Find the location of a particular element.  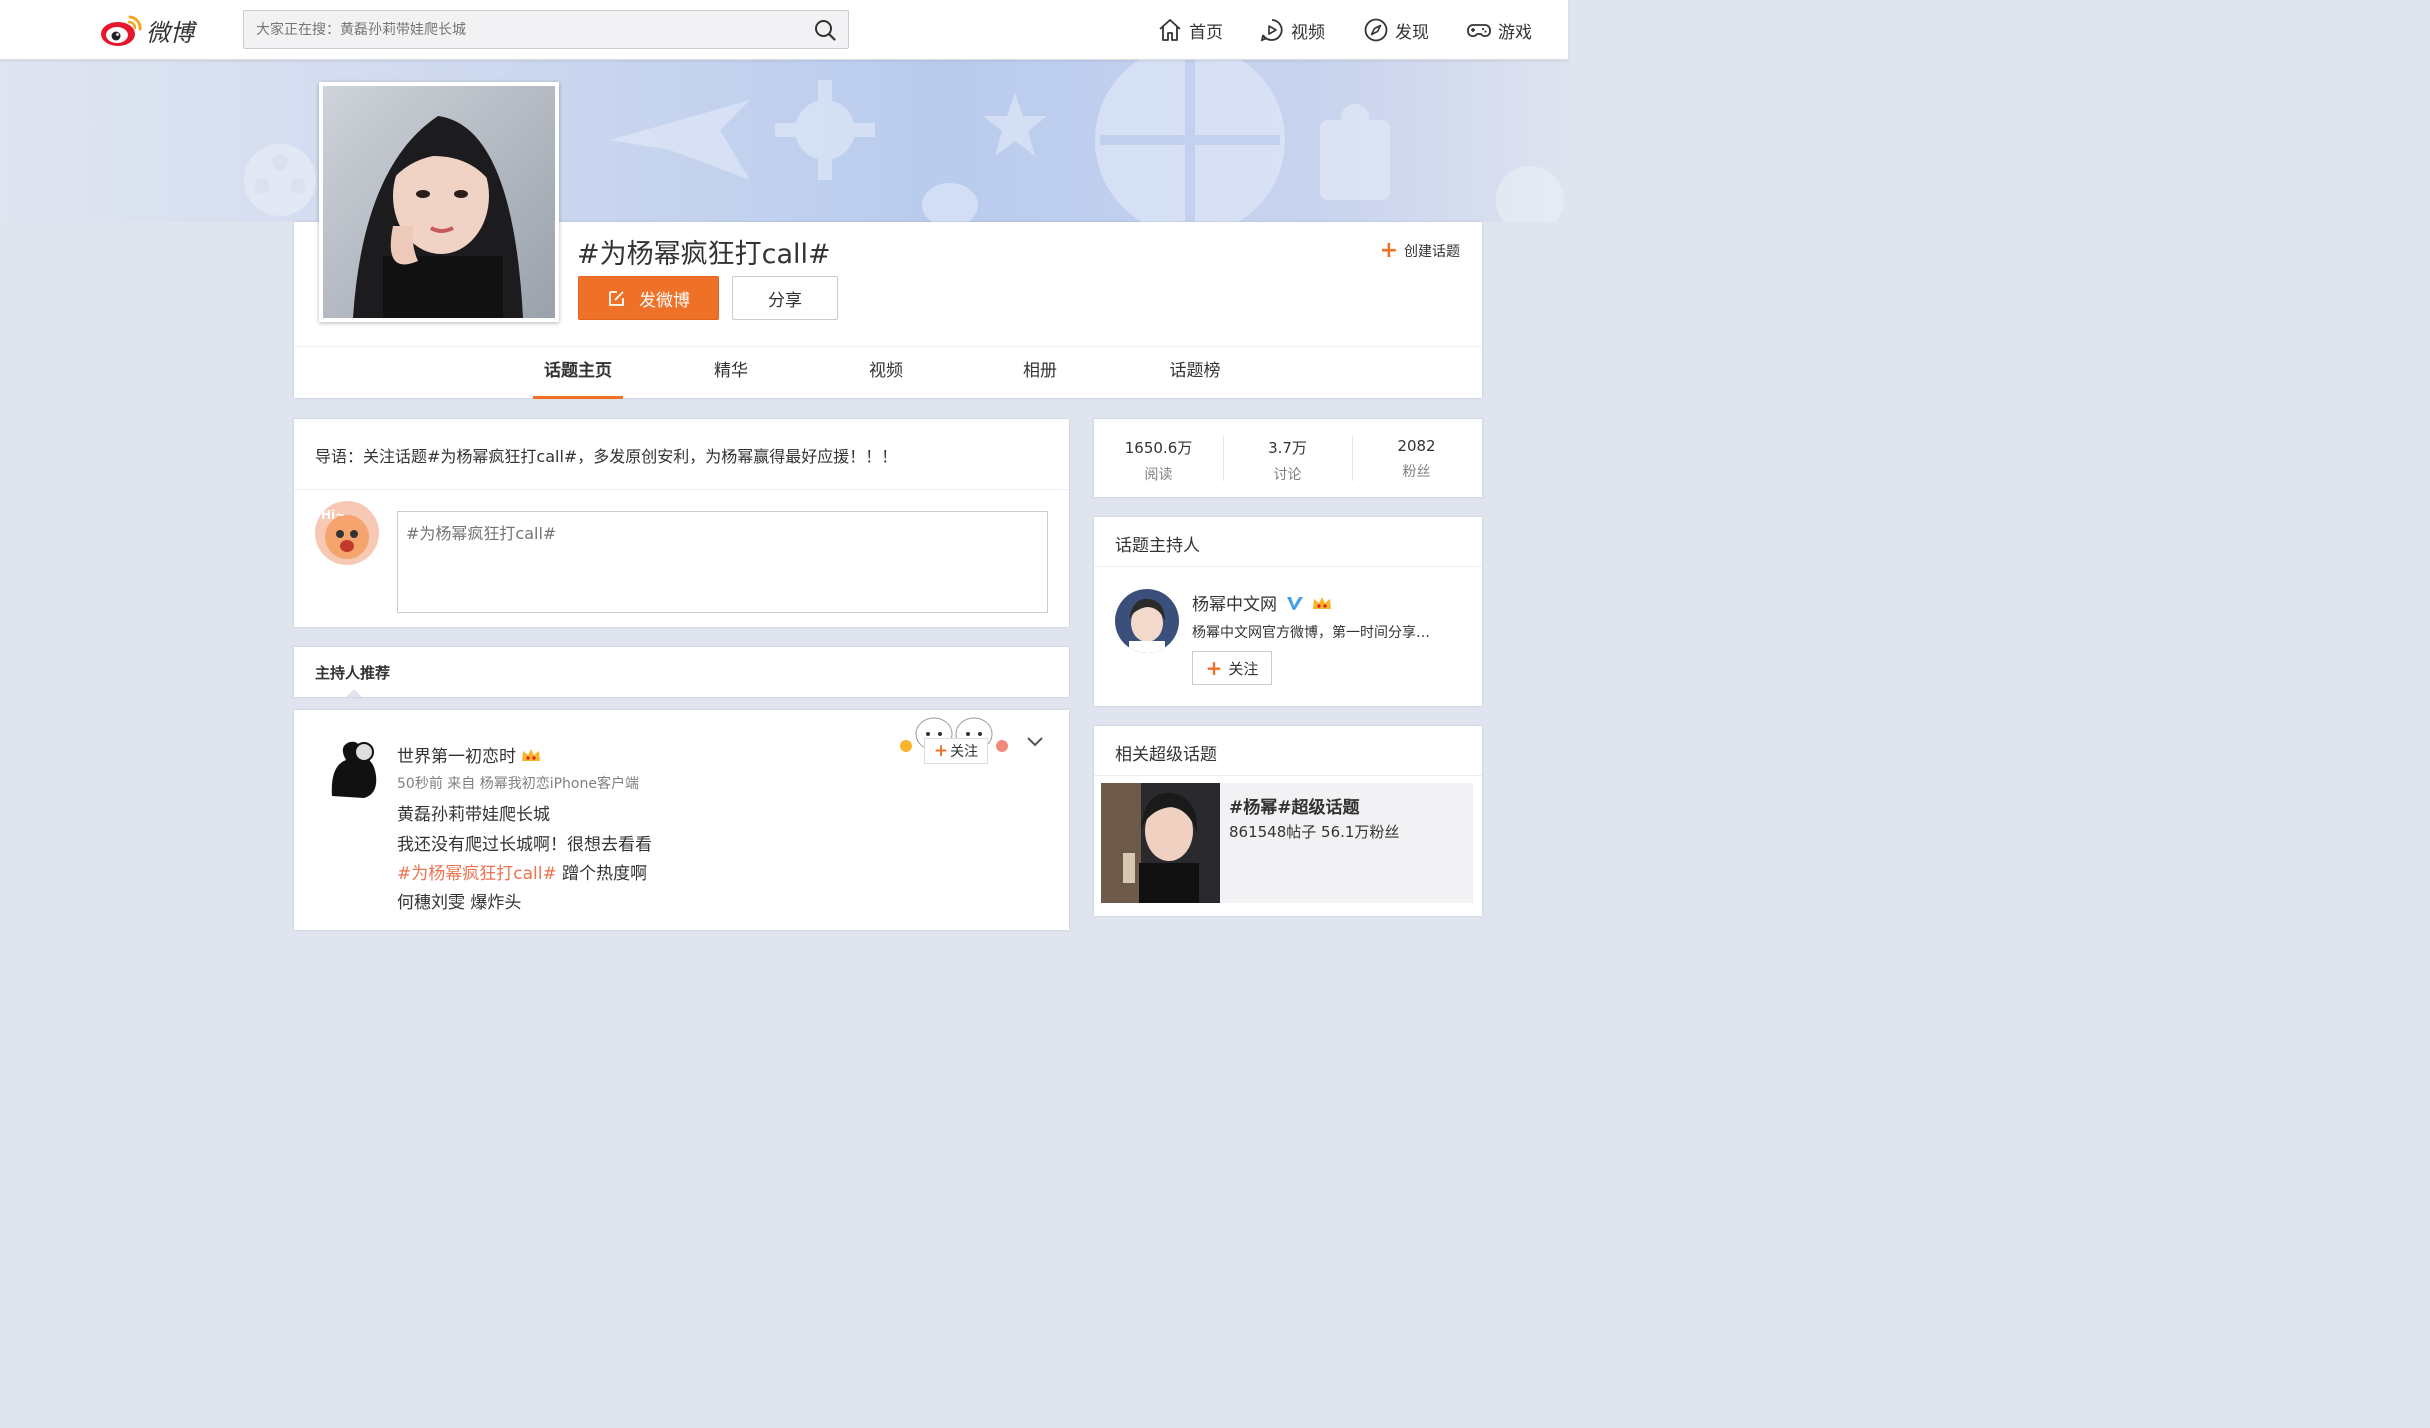

topic-intro-text: 导语：关注话题#为杨幂疯狂打call#，多发原创安利，为杨幂赢得最好应援！！！ is located at coordinates (606, 456).